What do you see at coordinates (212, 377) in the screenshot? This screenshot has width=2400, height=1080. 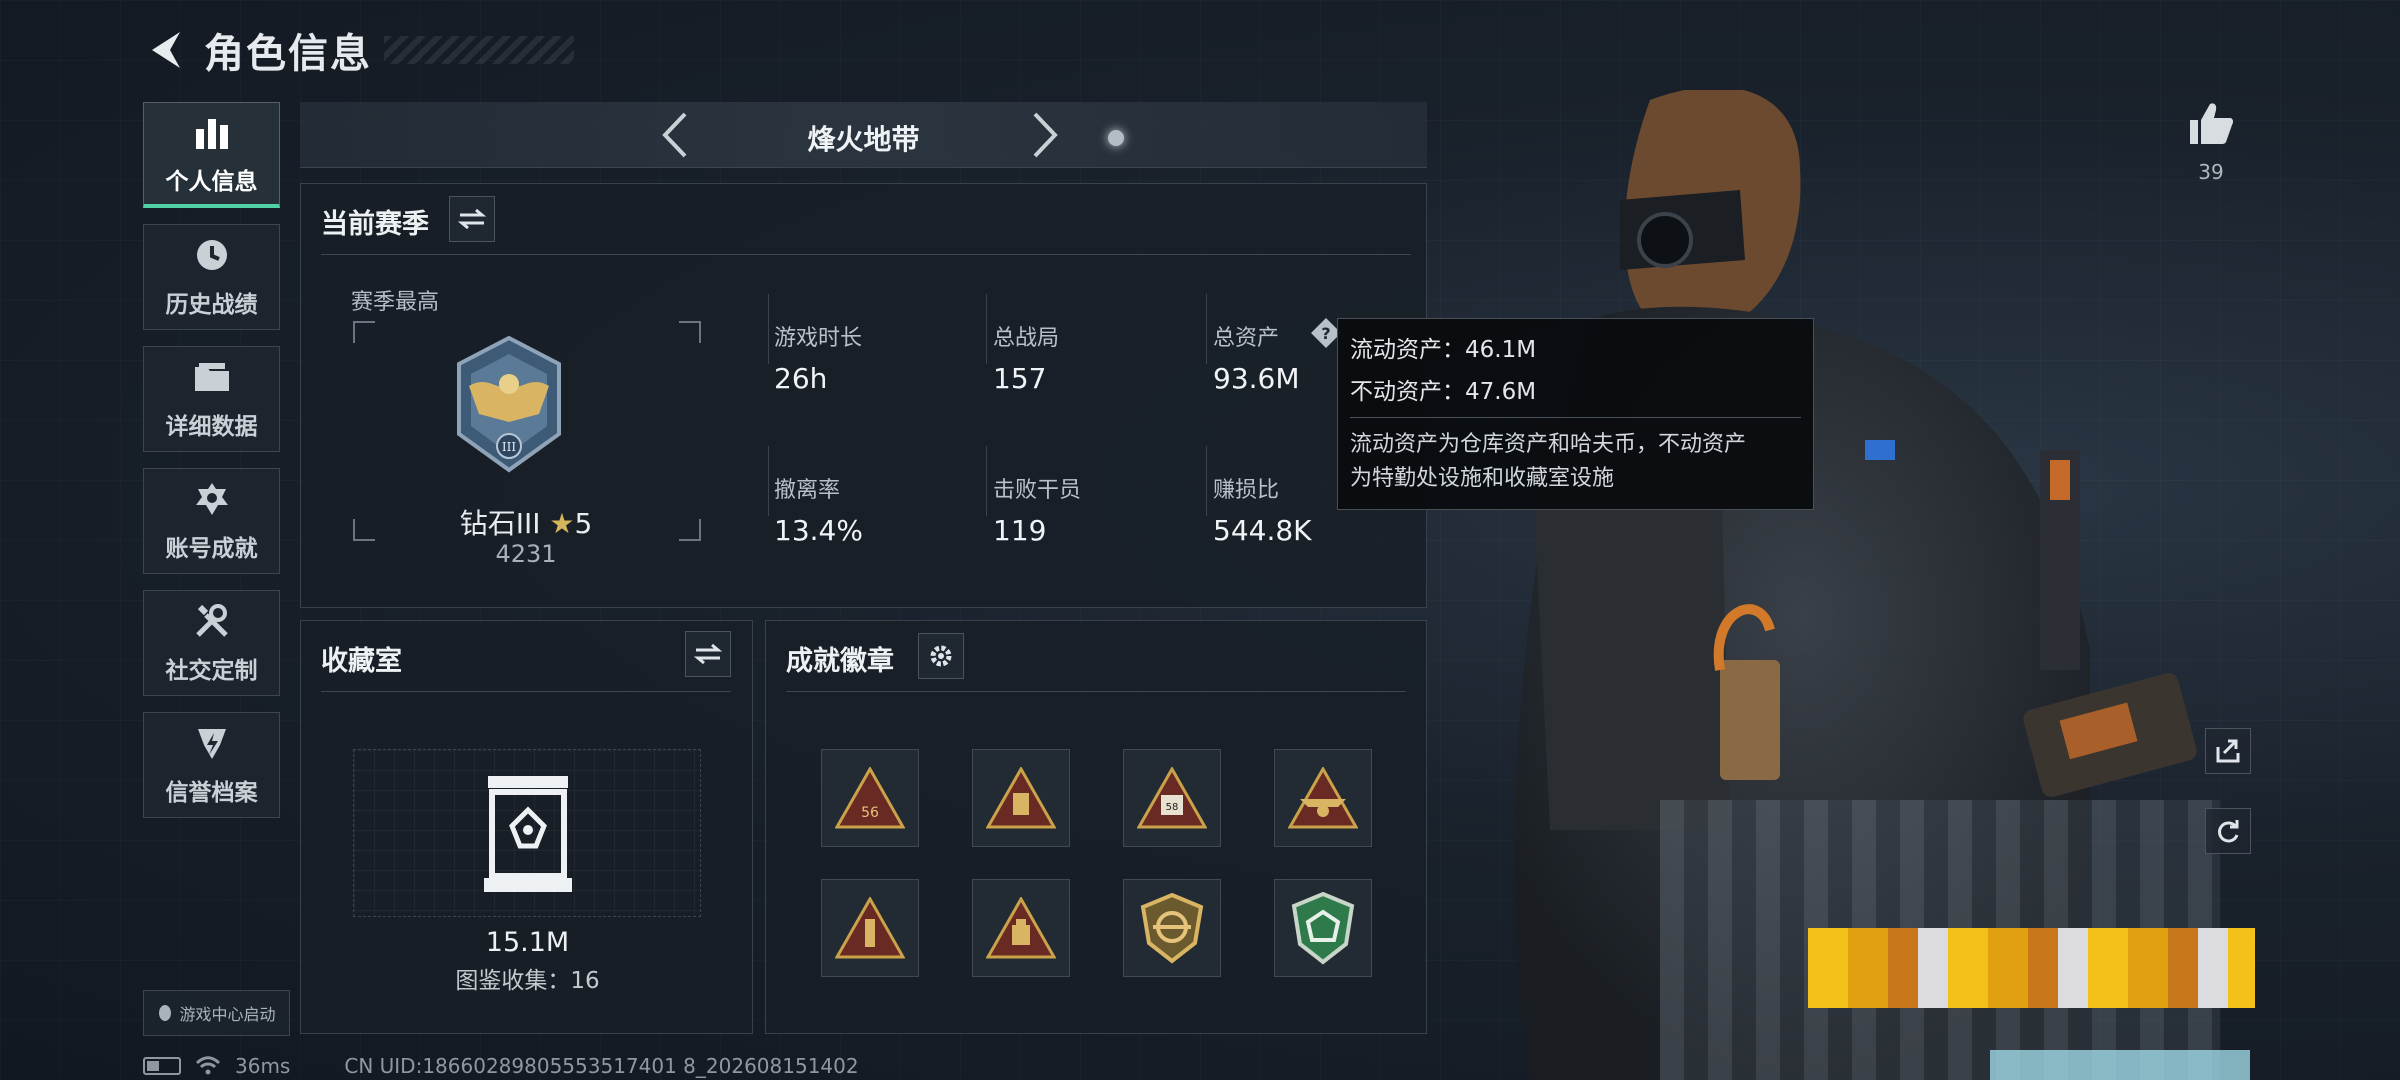 I see `folder-icon` at bounding box center [212, 377].